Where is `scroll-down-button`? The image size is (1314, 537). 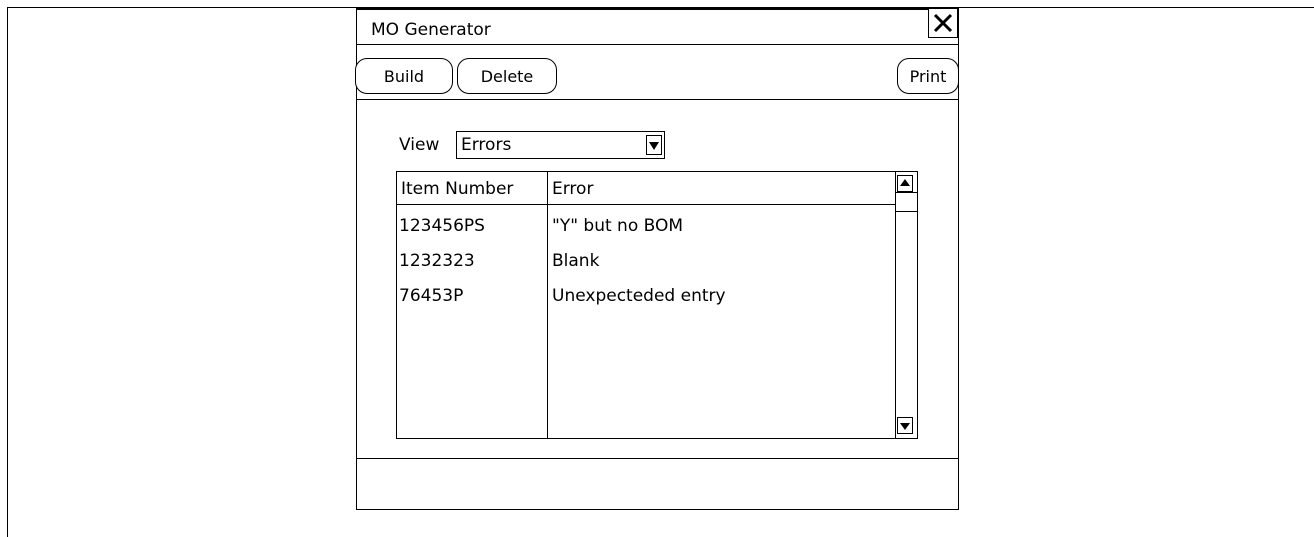
scroll-down-button is located at coordinates (905, 425).